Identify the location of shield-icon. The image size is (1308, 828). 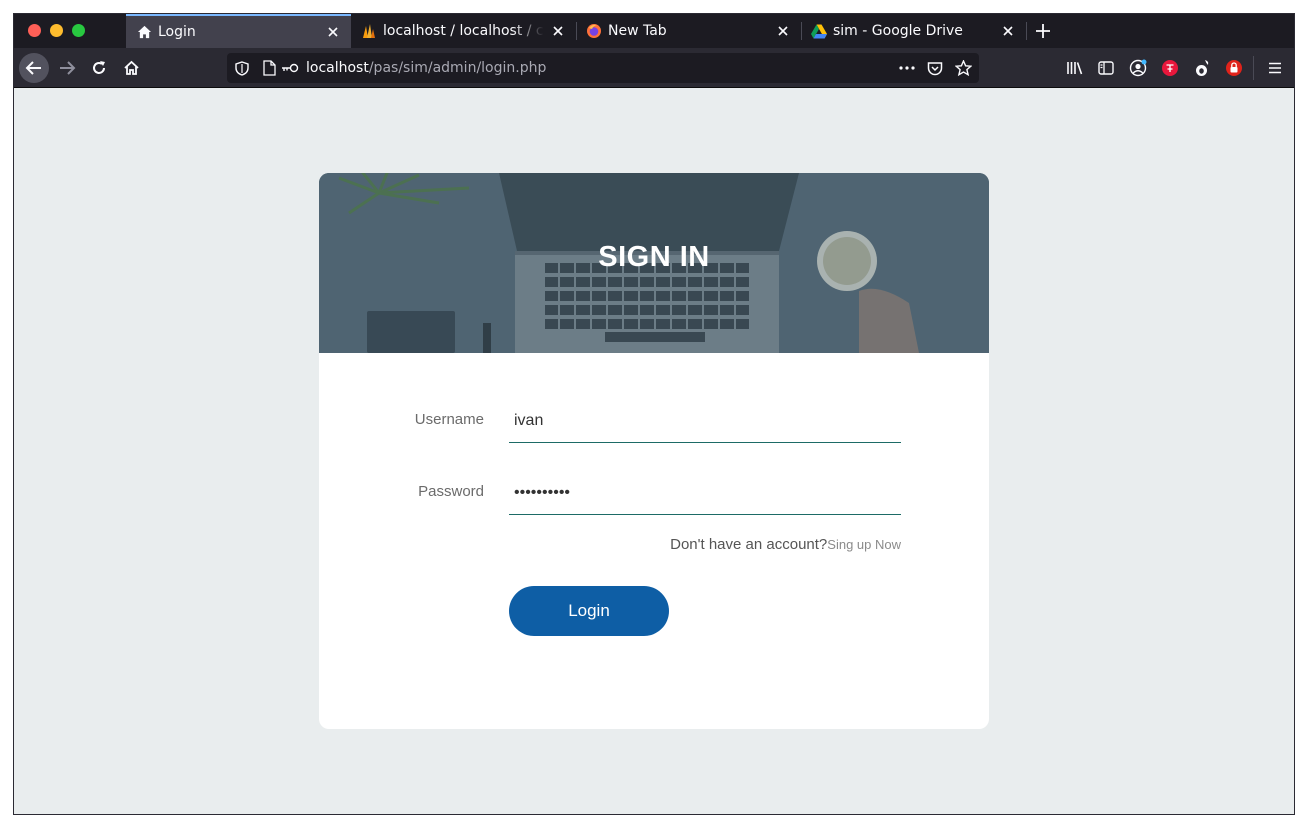
(242, 68).